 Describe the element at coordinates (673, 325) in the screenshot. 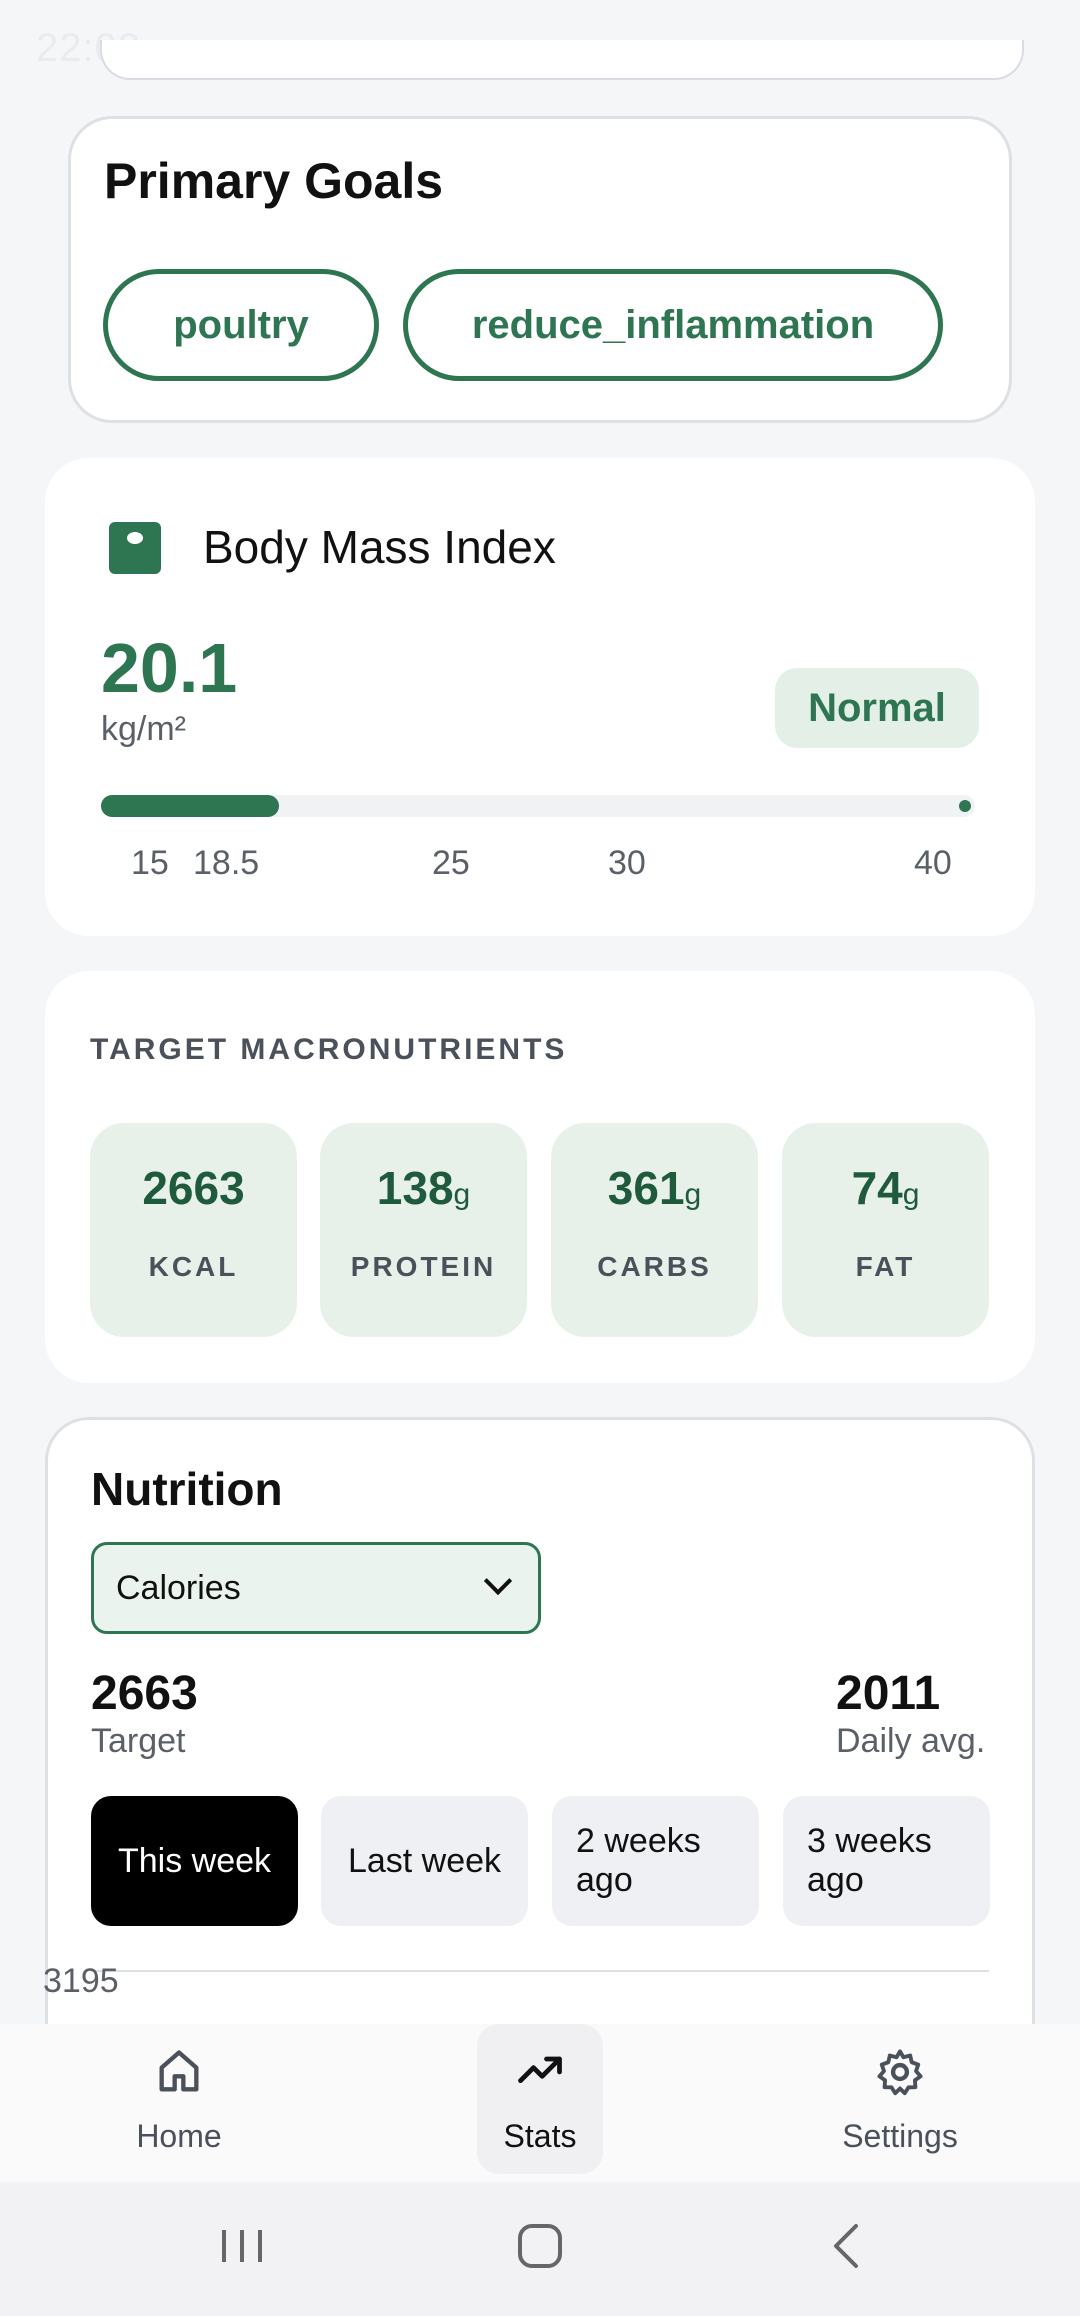

I see `goal-chip-reduce-inflammation: reduce_inflammation` at that location.